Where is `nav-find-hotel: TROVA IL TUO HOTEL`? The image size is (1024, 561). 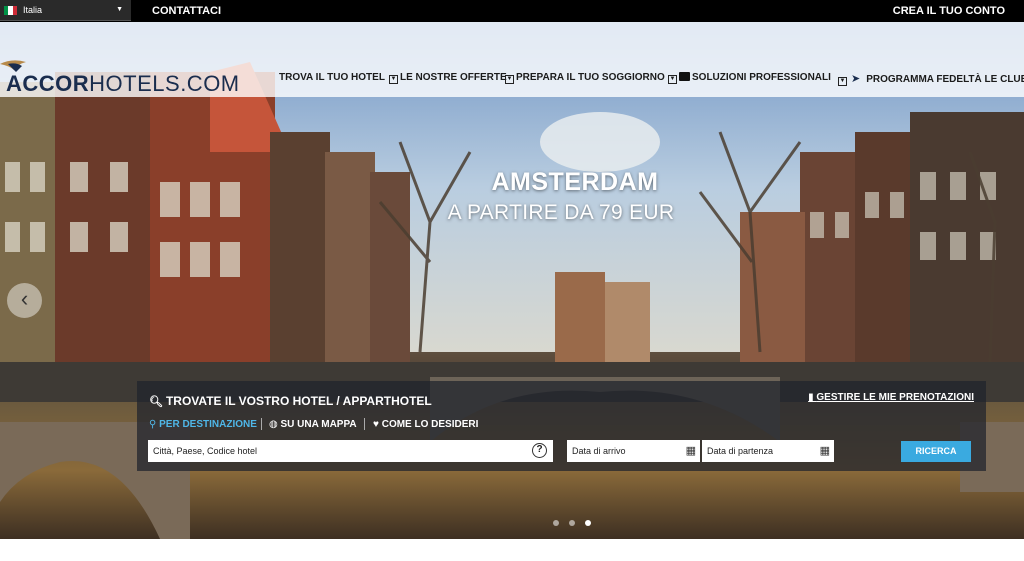
nav-find-hotel: TROVA IL TUO HOTEL is located at coordinates (332, 77).